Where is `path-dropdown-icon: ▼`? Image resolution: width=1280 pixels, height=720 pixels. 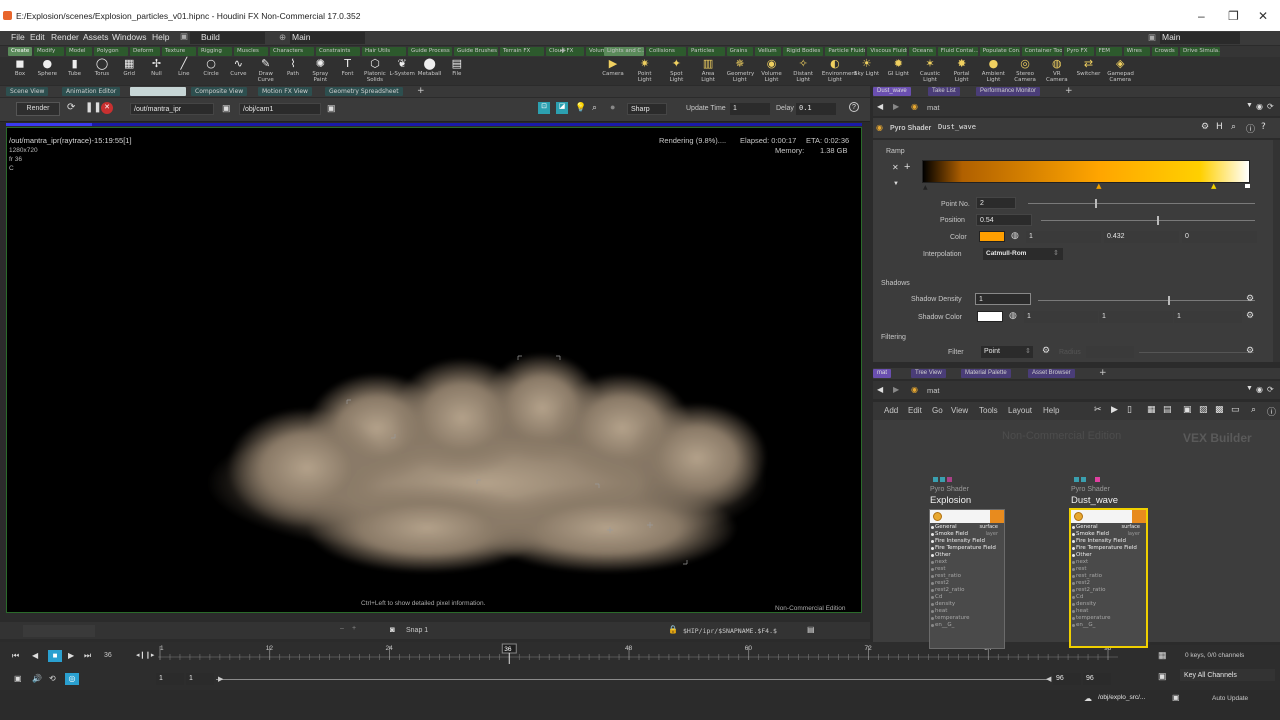 path-dropdown-icon: ▼ is located at coordinates (1249, 105).